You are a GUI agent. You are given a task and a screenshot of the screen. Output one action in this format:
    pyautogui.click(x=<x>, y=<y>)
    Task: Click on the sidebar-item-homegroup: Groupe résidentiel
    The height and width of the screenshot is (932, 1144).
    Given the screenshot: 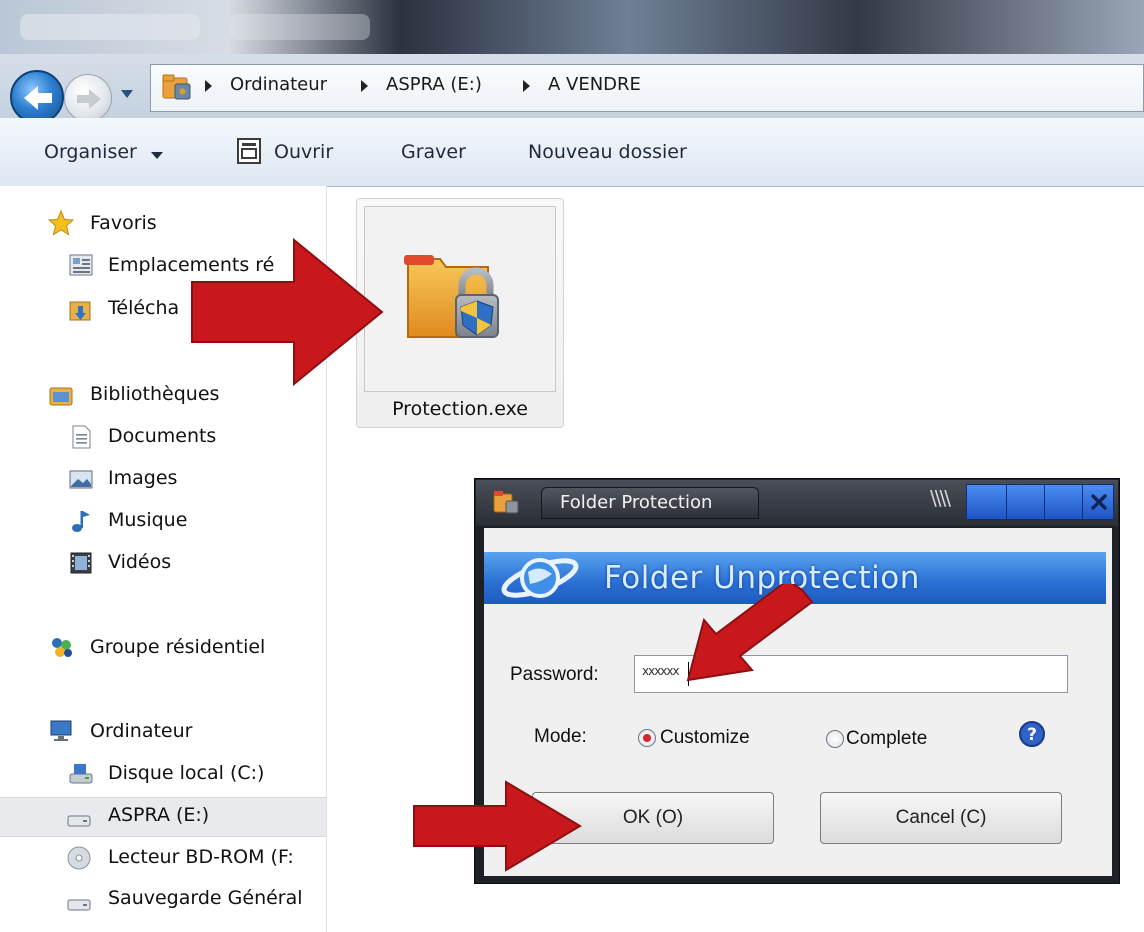 What is the action you would take?
    pyautogui.click(x=177, y=647)
    